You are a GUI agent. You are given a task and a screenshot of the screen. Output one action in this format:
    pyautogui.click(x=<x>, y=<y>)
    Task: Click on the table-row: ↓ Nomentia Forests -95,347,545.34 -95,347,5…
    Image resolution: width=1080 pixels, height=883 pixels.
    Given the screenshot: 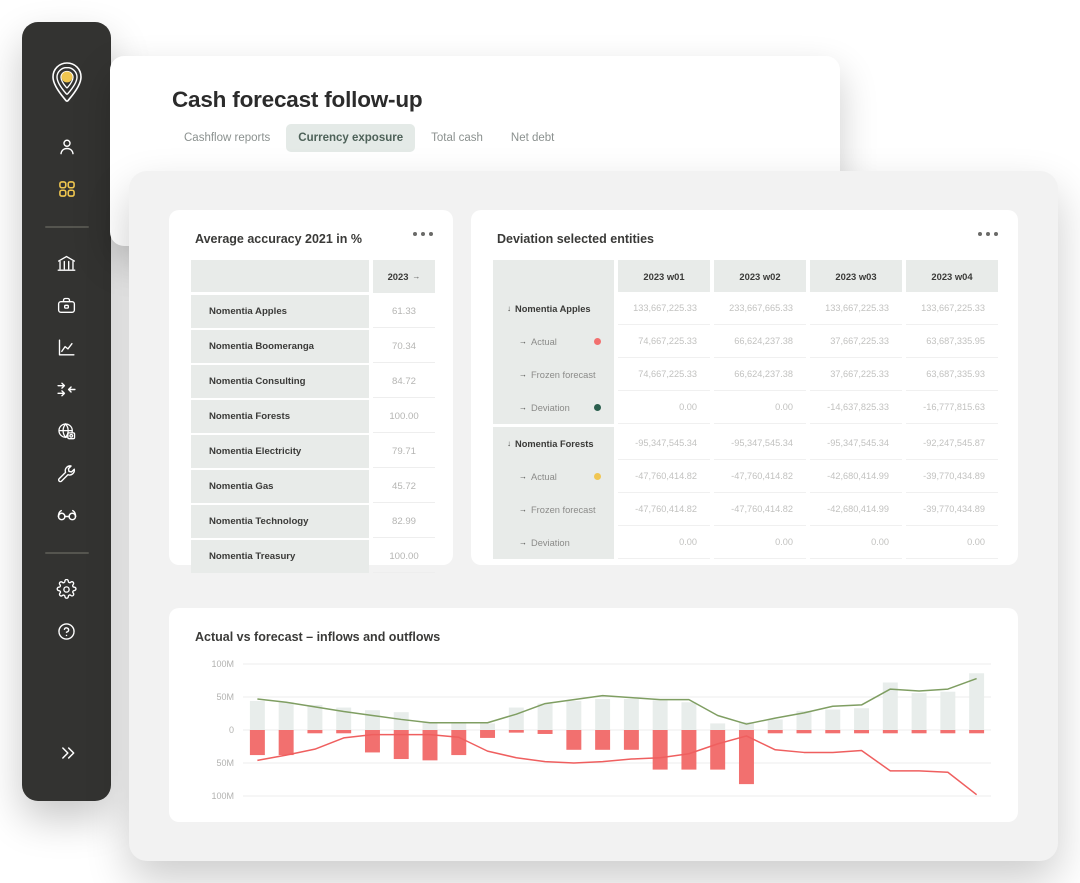 What is the action you would take?
    pyautogui.click(x=745, y=443)
    